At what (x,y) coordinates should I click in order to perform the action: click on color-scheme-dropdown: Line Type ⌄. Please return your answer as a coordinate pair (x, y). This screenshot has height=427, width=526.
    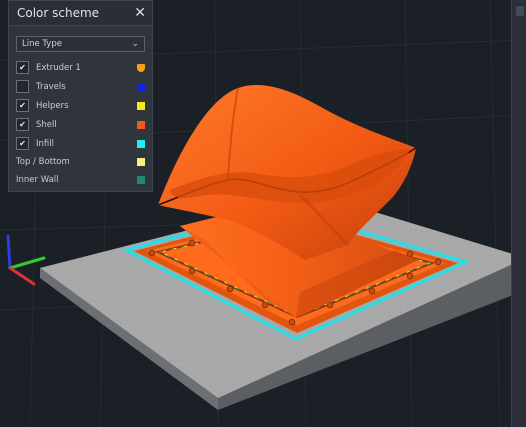
    Looking at the image, I should click on (80, 44).